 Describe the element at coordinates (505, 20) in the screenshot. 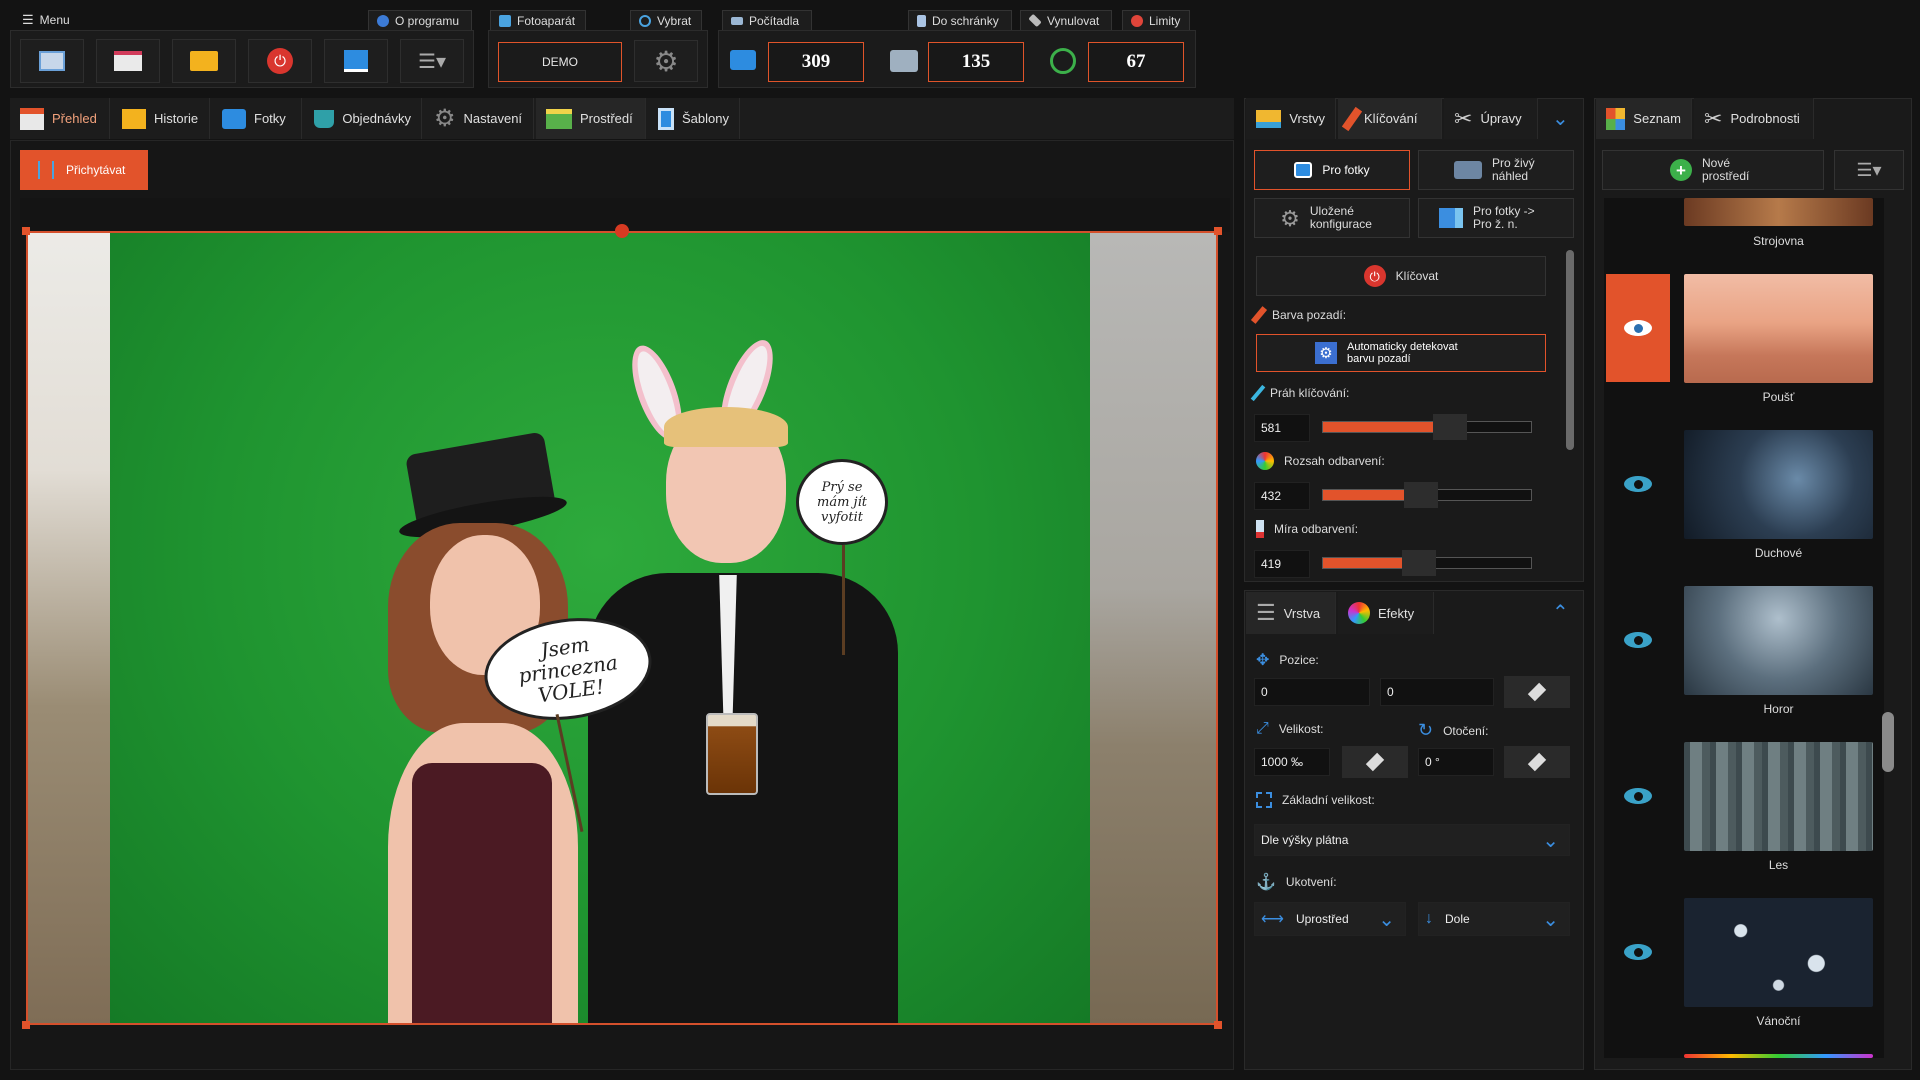

I see `camera-small-icon` at that location.